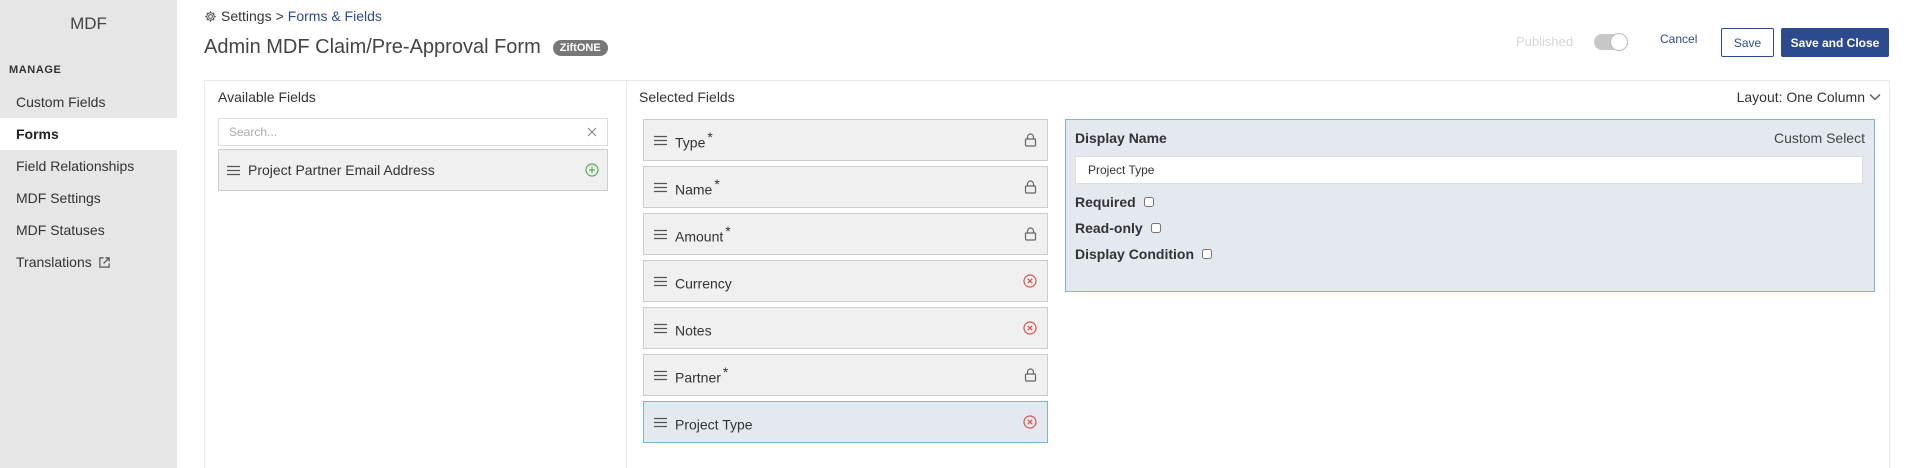 The height and width of the screenshot is (468, 1907). Describe the element at coordinates (849, 422) in the screenshot. I see `selected-field-label: Project Type` at that location.